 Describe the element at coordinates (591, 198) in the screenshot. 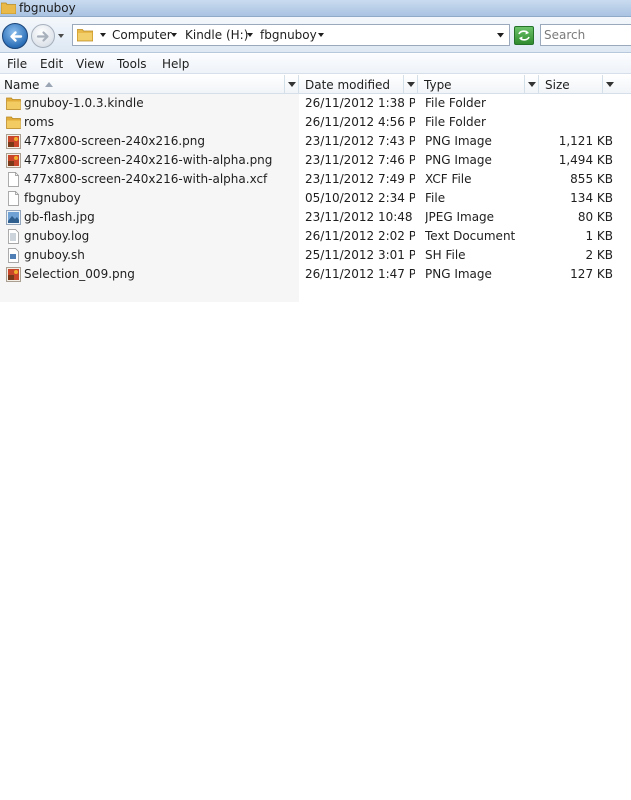

I see `file-size: 134 KB` at that location.